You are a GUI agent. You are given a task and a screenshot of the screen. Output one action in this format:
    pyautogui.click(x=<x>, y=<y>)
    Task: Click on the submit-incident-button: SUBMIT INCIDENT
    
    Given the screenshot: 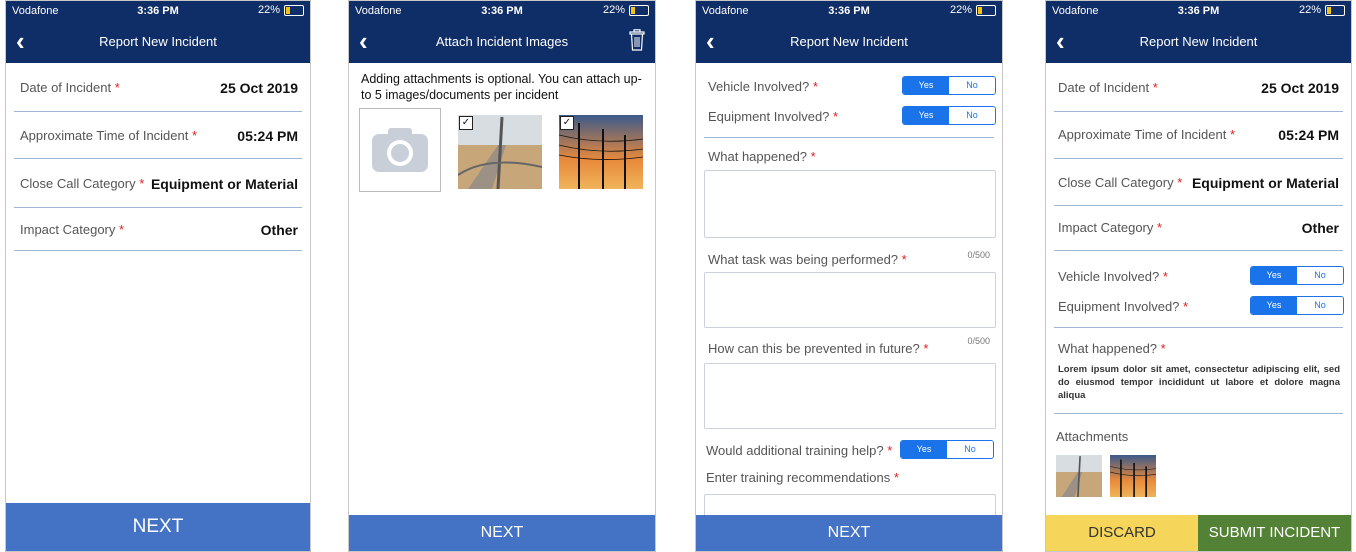 What is the action you would take?
    pyautogui.click(x=1274, y=533)
    